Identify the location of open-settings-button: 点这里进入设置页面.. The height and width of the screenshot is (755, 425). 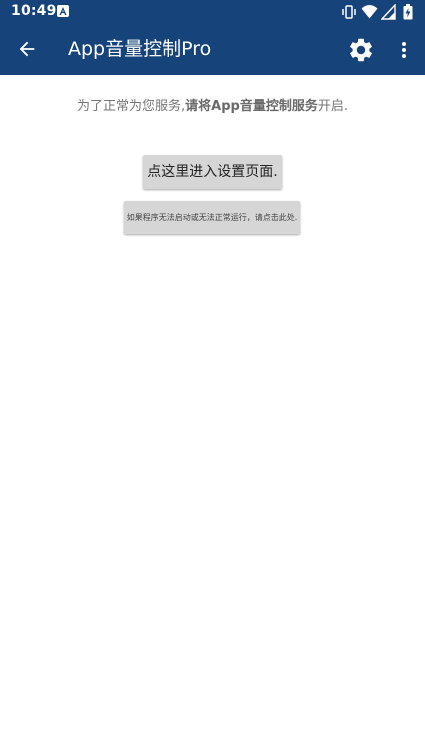
(212, 172).